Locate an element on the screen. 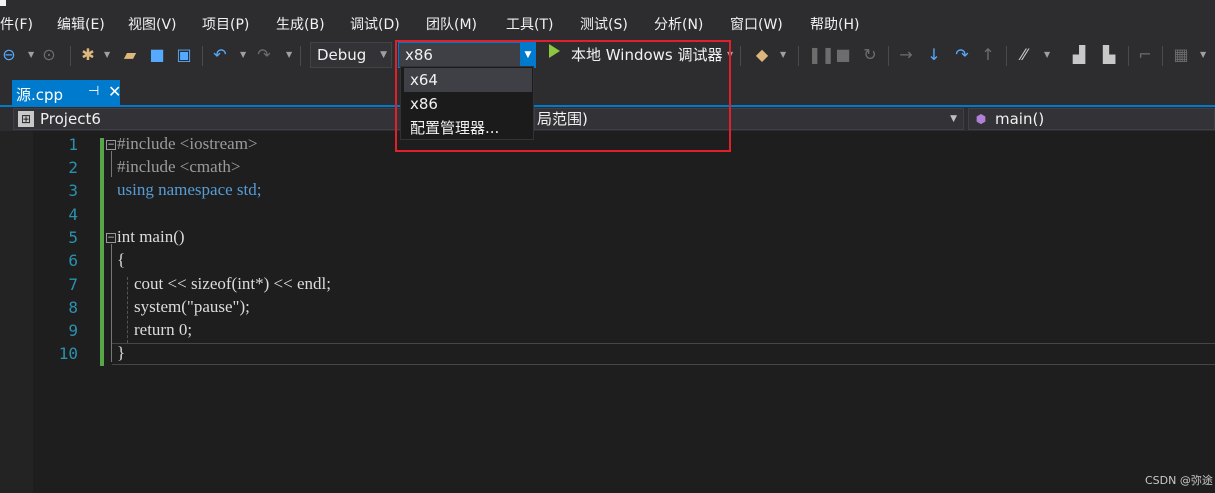 This screenshot has height=493, width=1215. line-number: 6 is located at coordinates (73, 260).